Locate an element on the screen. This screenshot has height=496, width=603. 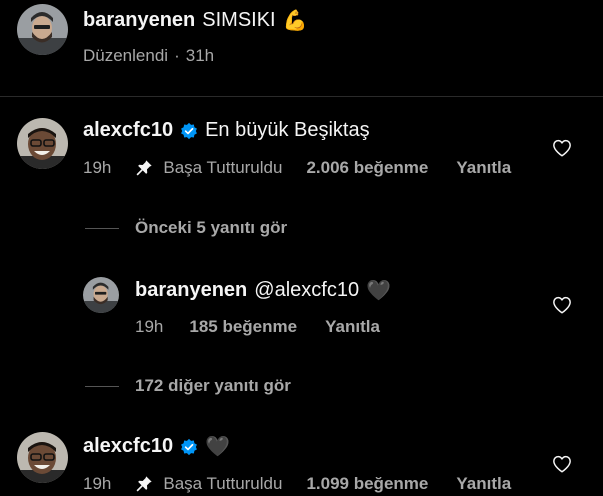
view-more-label: 172 diğer yanıtı gör is located at coordinates (213, 385).